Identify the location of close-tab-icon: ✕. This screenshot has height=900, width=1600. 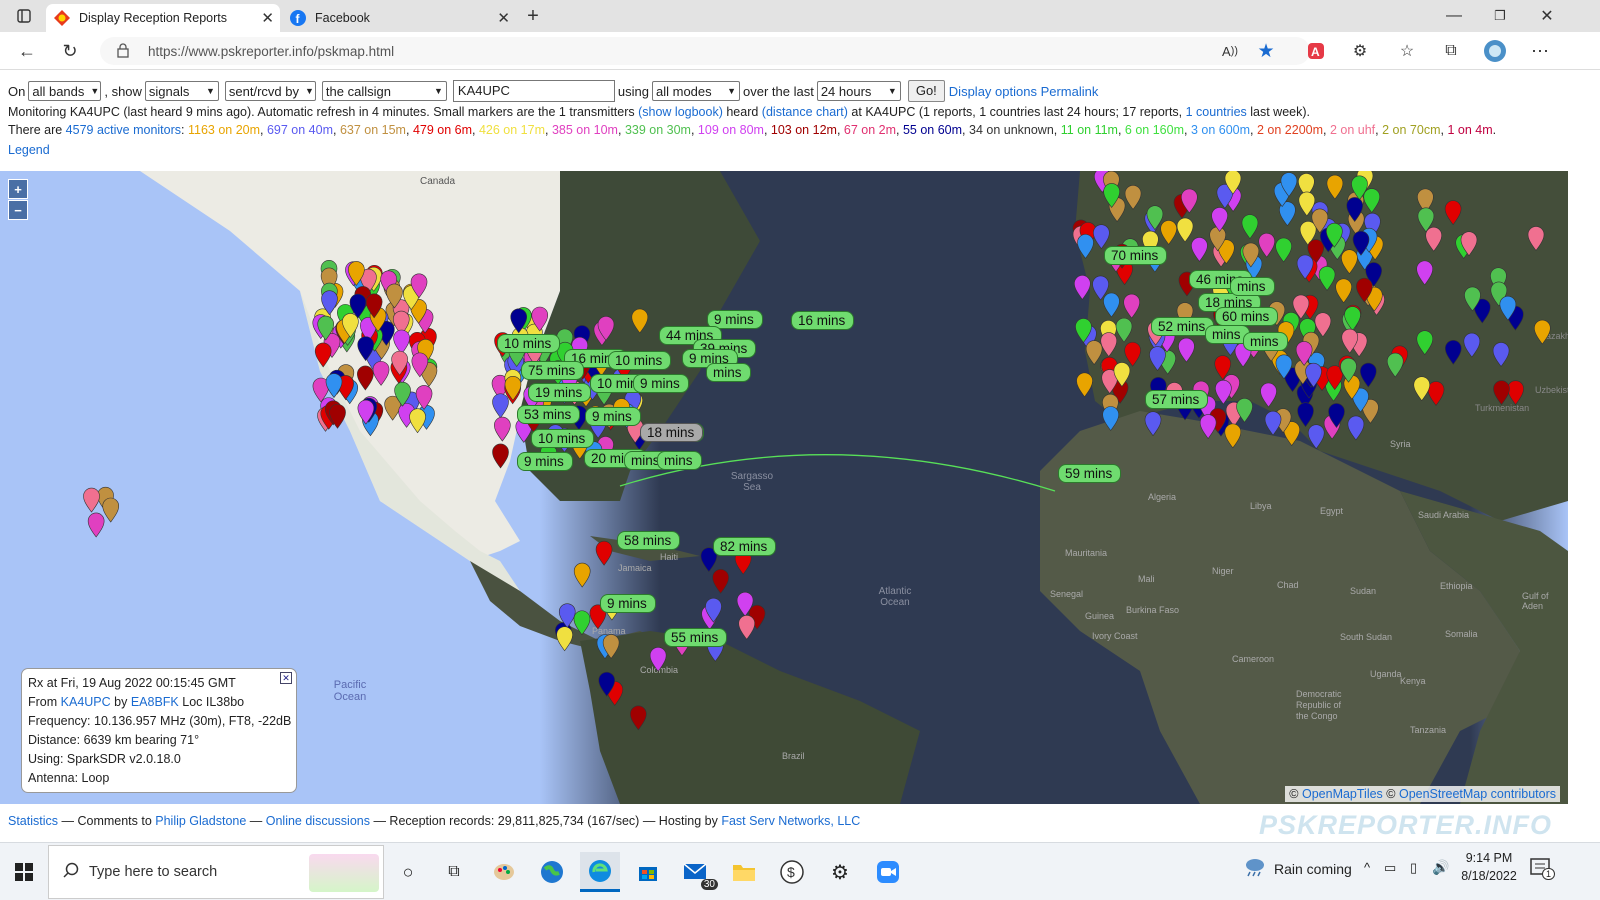
(267, 18).